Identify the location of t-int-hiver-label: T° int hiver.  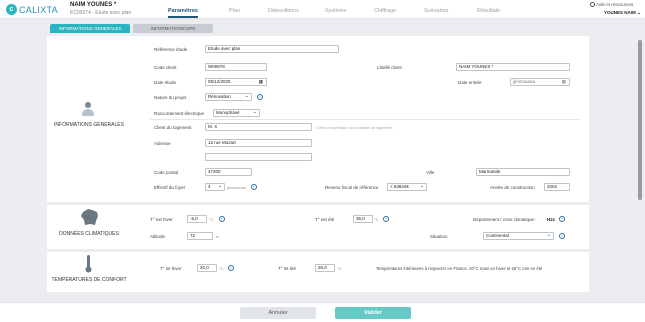
(171, 268).